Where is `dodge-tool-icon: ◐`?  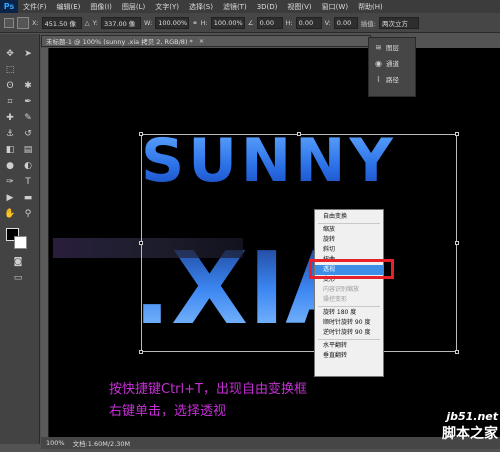
dodge-tool-icon: ◐ is located at coordinates (28, 166).